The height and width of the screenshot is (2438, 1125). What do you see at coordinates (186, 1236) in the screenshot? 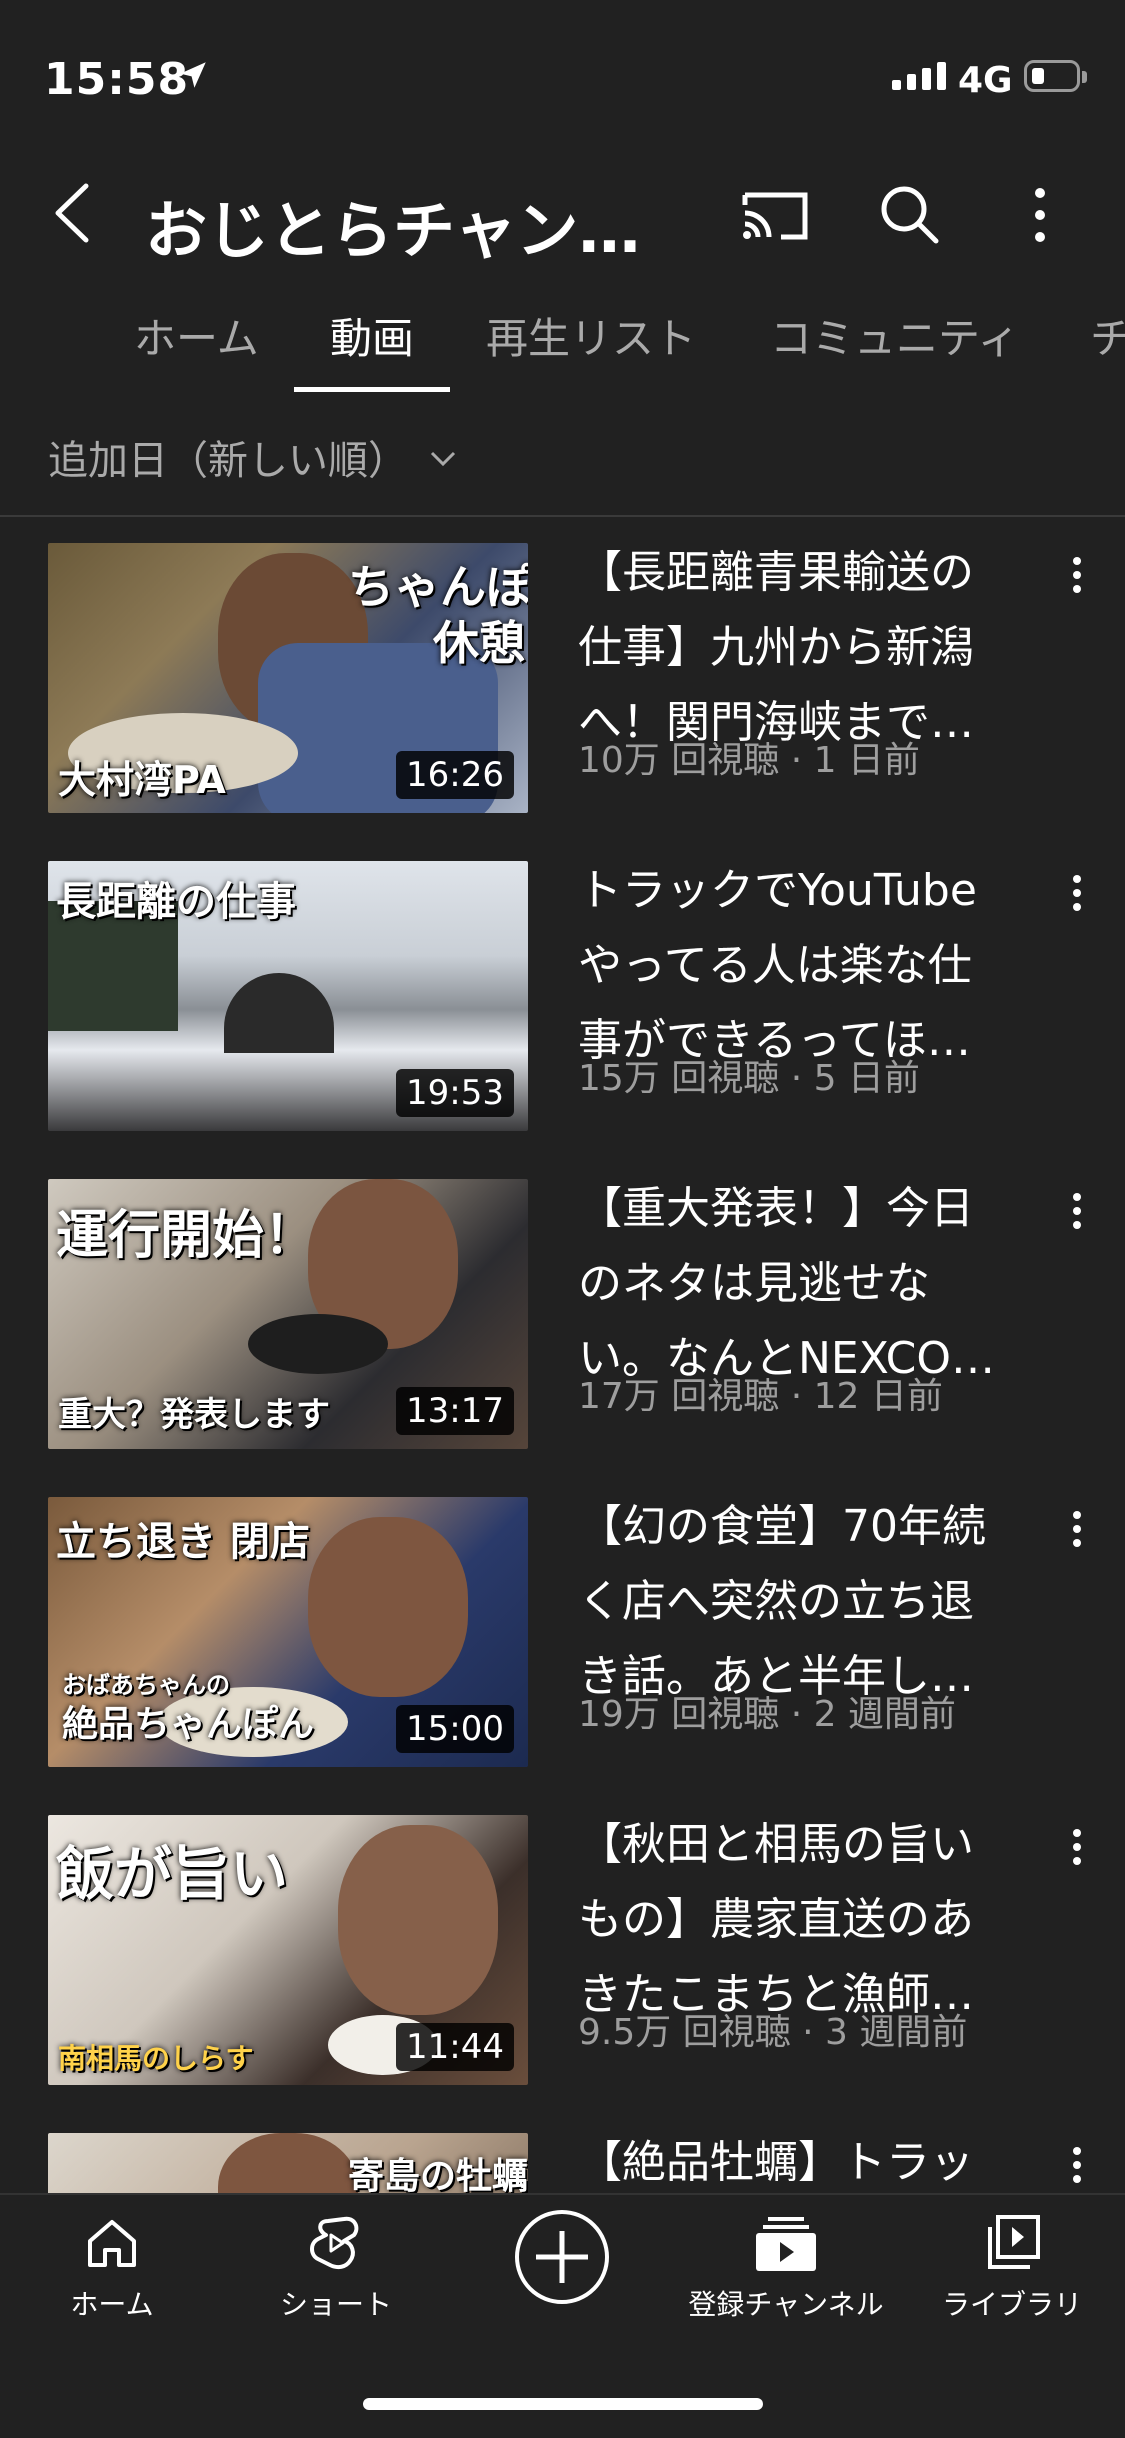
I see `thumbnail-caption: 運行開始！` at bounding box center [186, 1236].